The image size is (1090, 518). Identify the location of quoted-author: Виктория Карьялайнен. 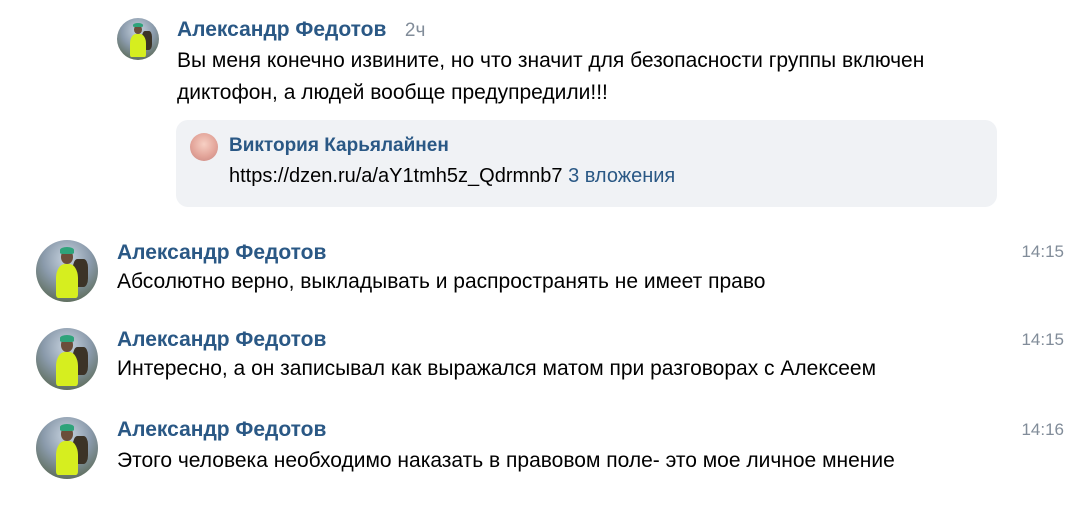
(339, 146).